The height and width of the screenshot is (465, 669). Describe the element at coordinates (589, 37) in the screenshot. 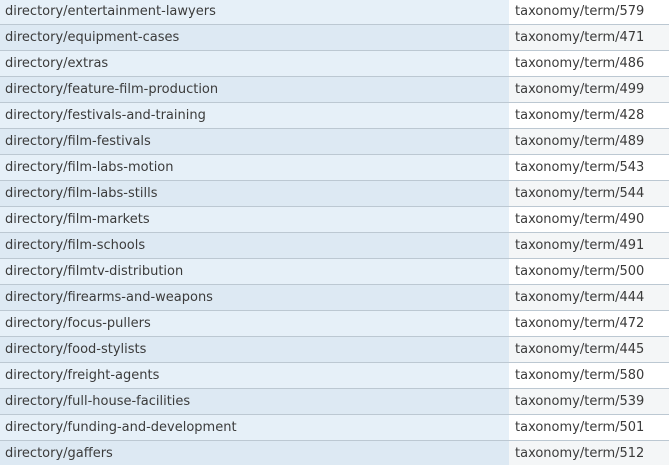

I see `system-path-cell: taxonomy/term/471` at that location.